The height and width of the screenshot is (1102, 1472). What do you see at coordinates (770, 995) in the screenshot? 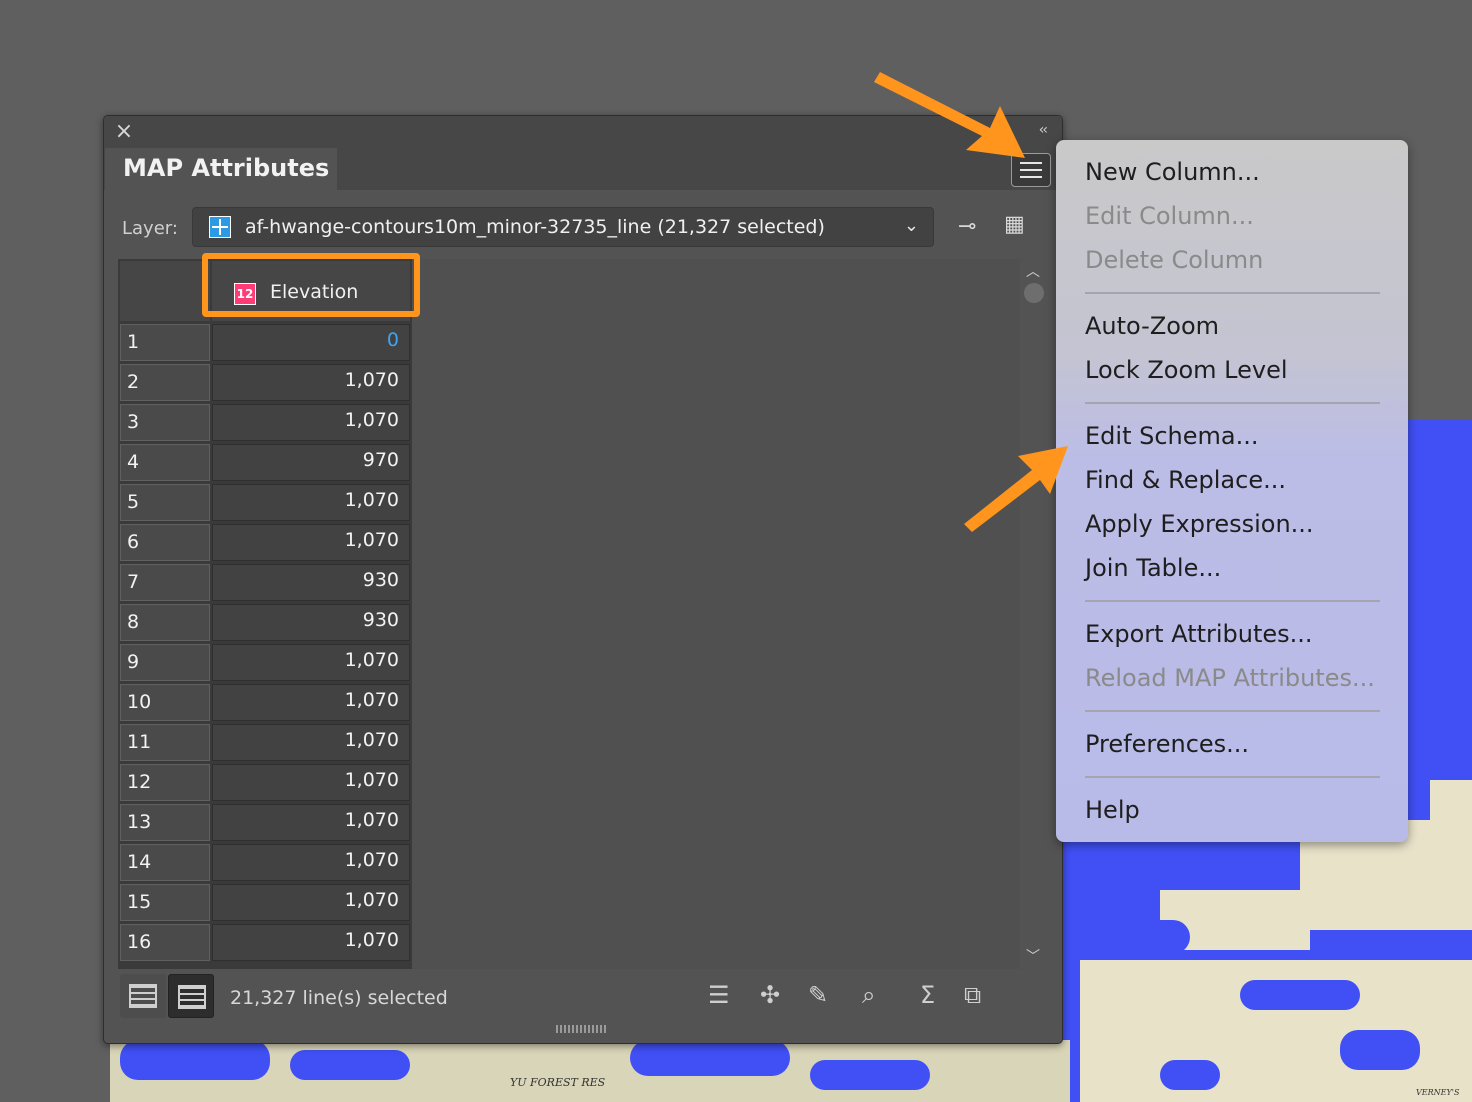
I see `shrink-icon: ✣` at bounding box center [770, 995].